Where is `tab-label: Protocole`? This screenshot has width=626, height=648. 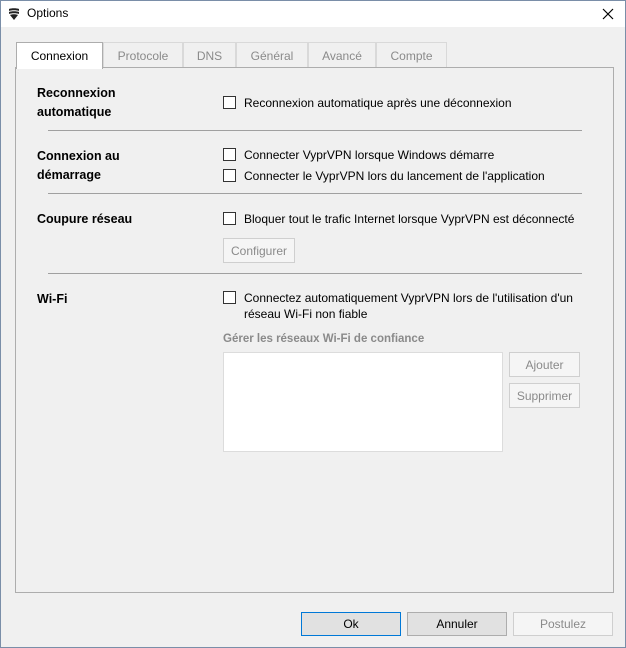 tab-label: Protocole is located at coordinates (143, 55).